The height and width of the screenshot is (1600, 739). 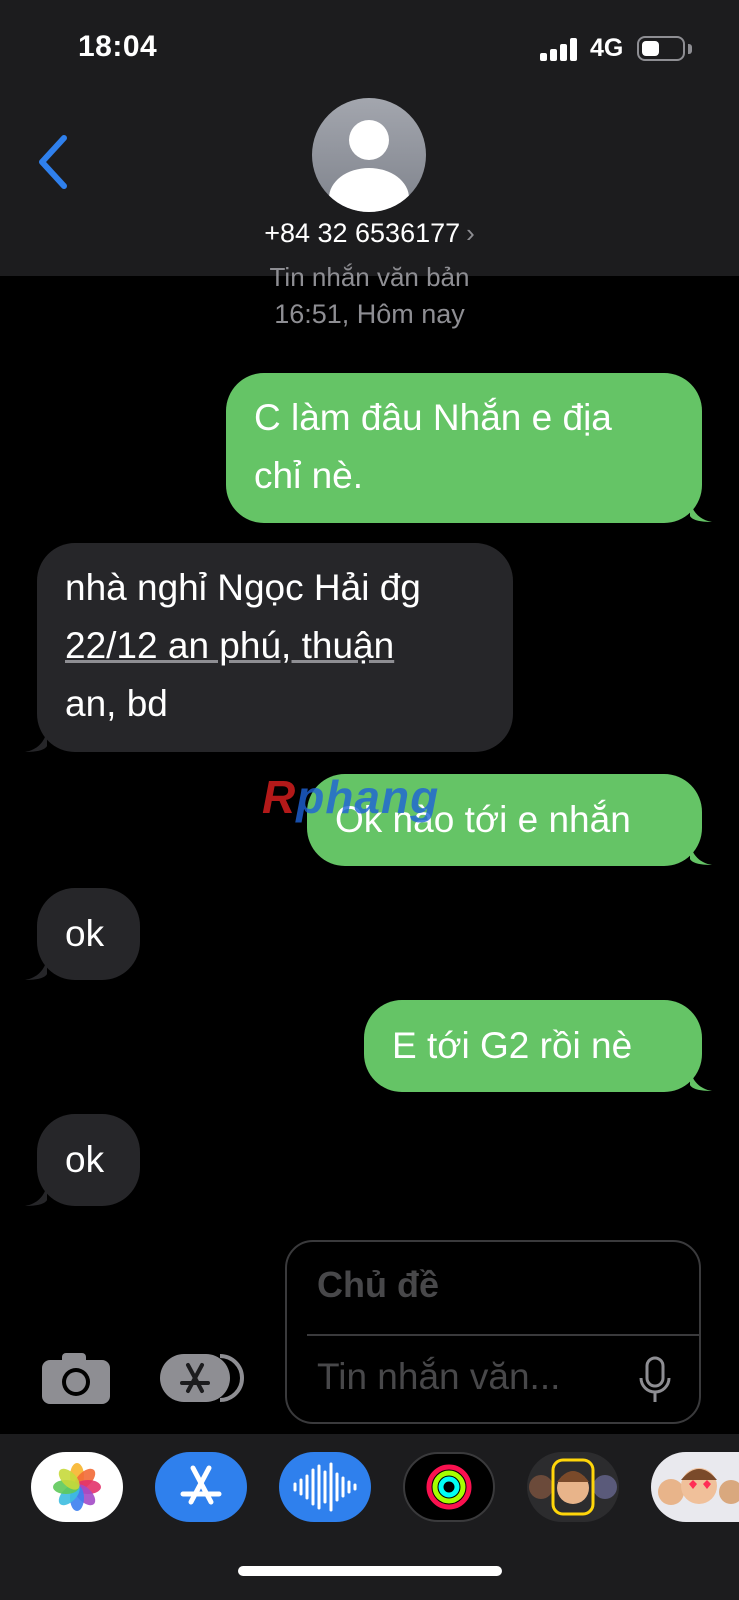 What do you see at coordinates (230, 645) in the screenshot?
I see `message-line: 22/12 an phú, thuận` at bounding box center [230, 645].